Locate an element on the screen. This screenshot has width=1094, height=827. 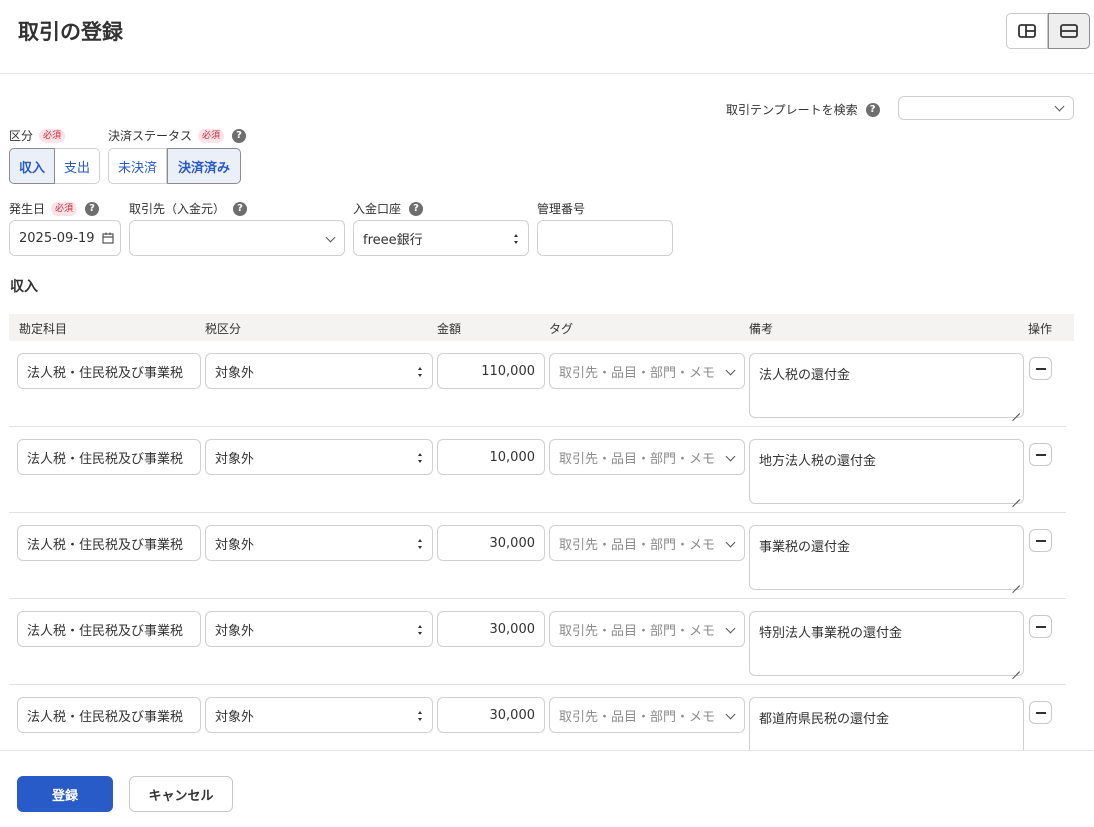
page-title: 取引の登録 is located at coordinates (70, 32).